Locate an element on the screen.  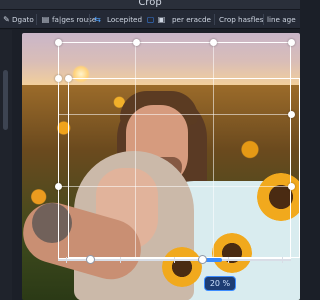
window-titlebar: Crop is located at coordinates (150, 5).